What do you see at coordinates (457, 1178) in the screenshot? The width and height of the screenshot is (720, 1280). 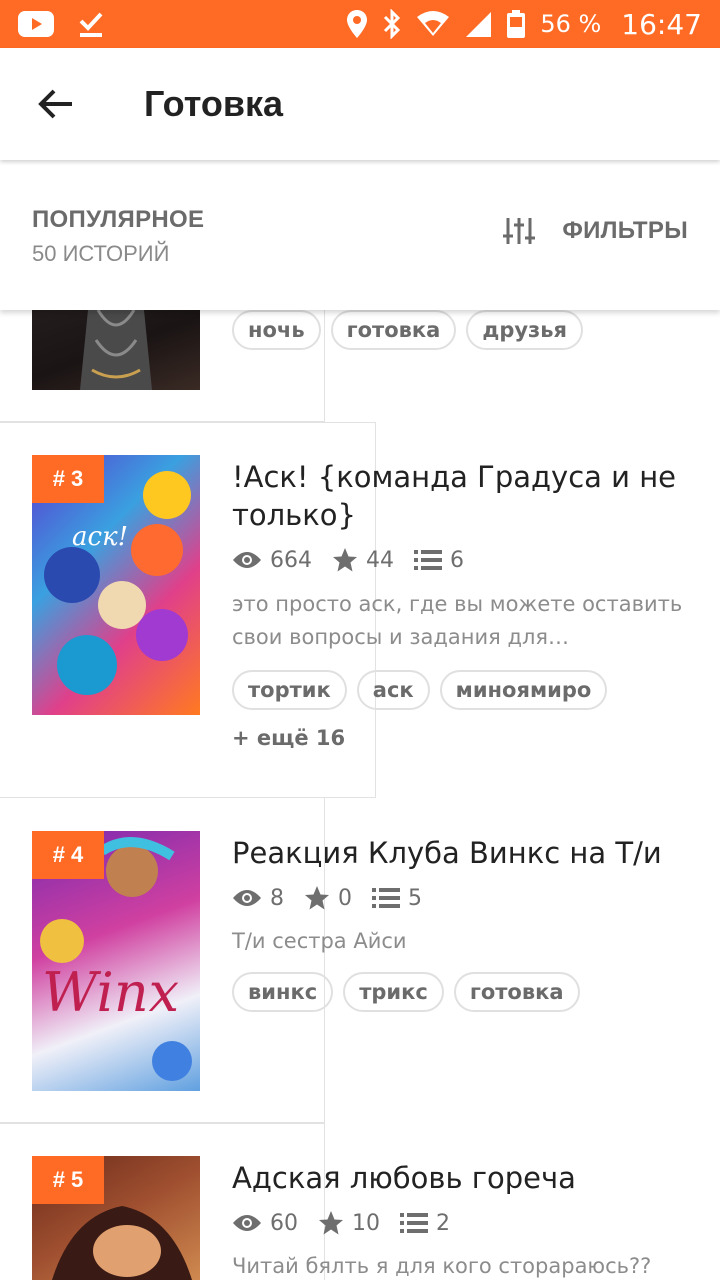 I see `story-title: Адская любовь гореча` at bounding box center [457, 1178].